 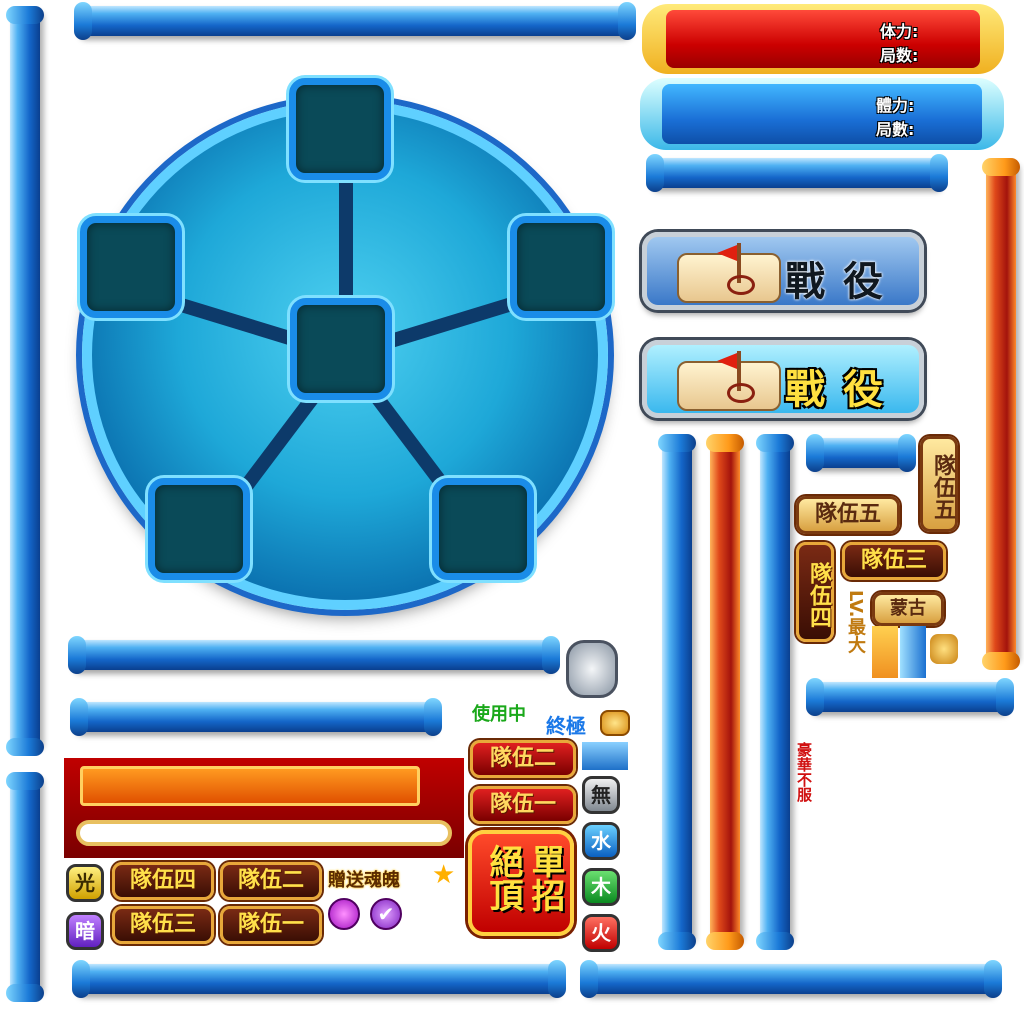 What do you see at coordinates (677, 692) in the screenshot?
I see `scroll-bar-blue-v1` at bounding box center [677, 692].